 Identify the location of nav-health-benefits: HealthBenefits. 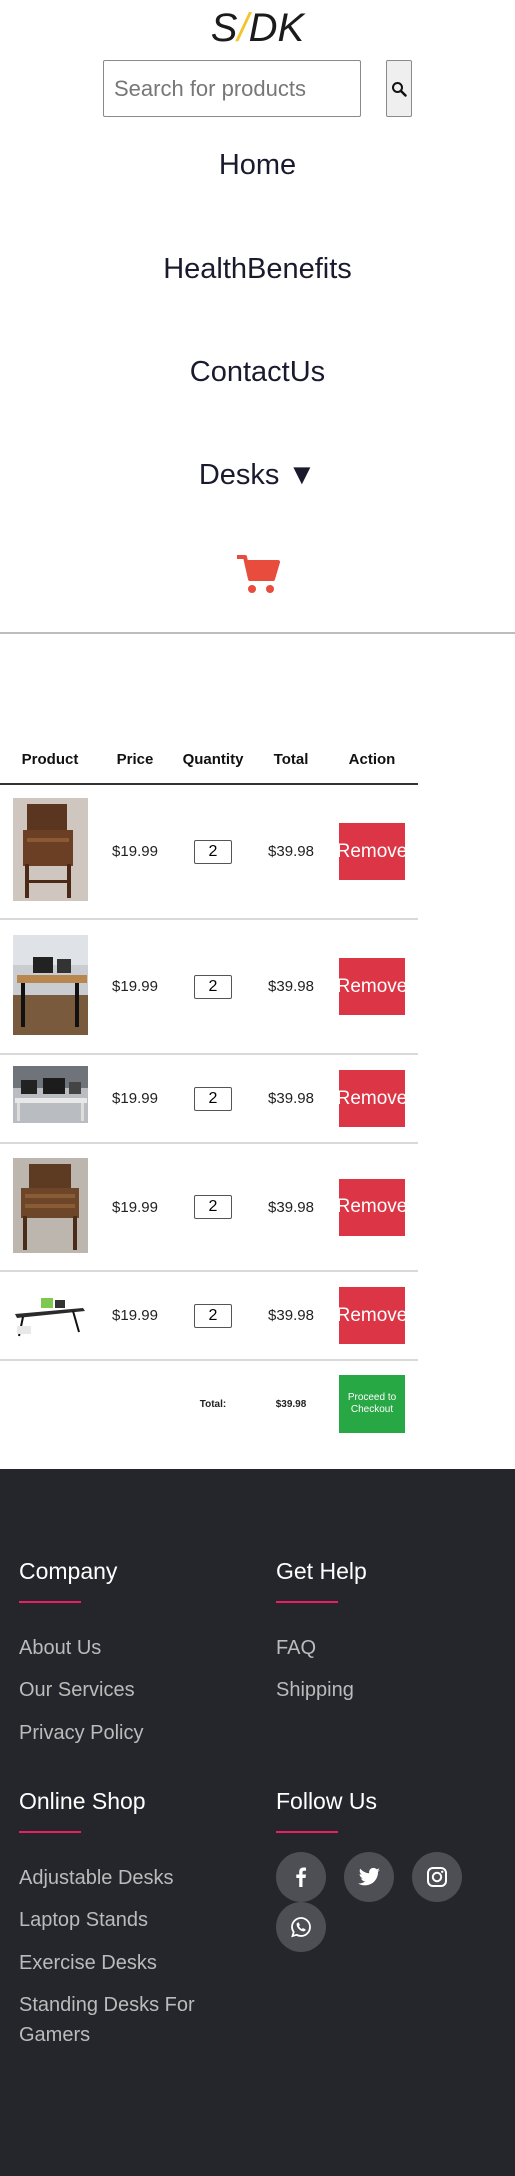
(257, 269).